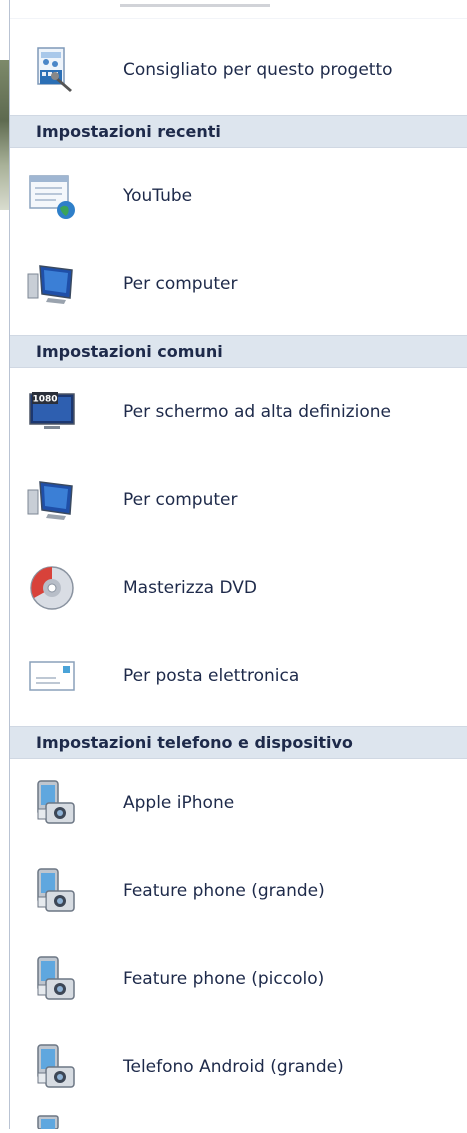 The image size is (467, 1133). I want to click on menu-item-per-computer: Per computer, so click(238, 500).